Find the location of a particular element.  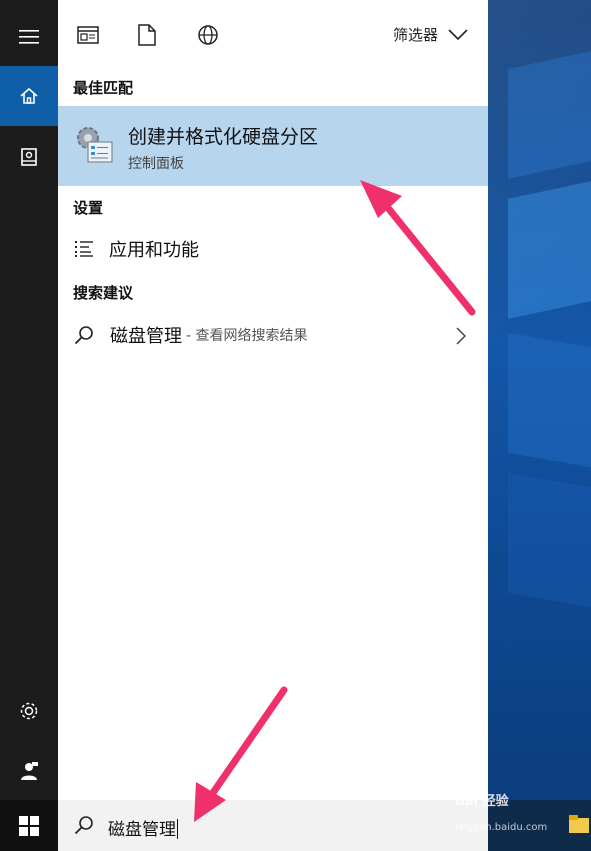

feedback-button is located at coordinates (29, 771).